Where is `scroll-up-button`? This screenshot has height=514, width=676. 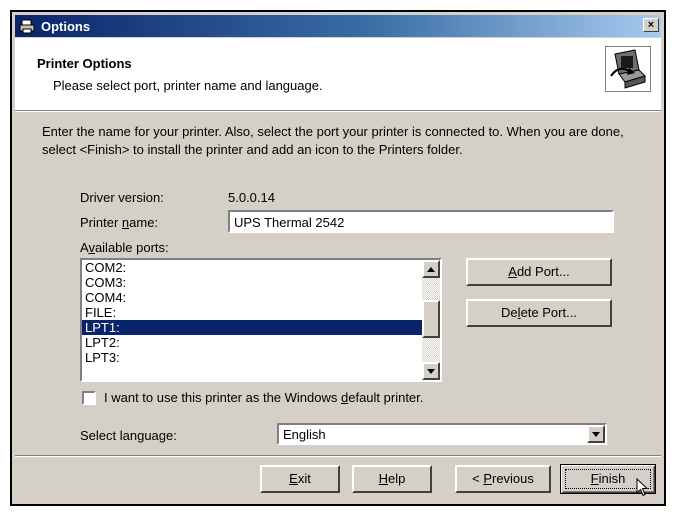 scroll-up-button is located at coordinates (431, 269).